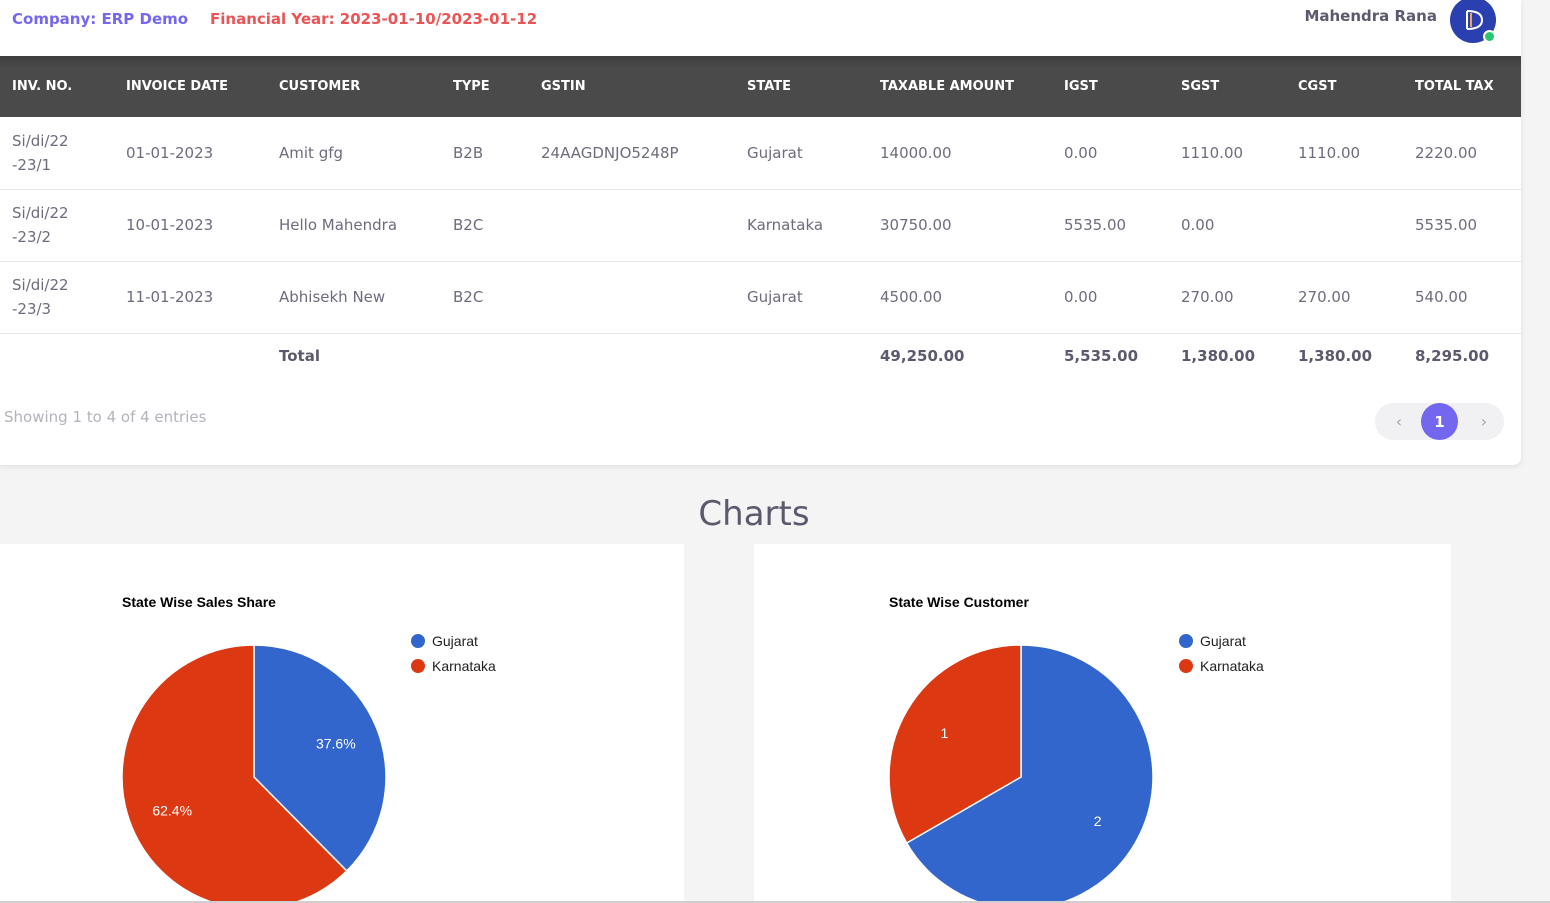  Describe the element at coordinates (1462, 297) in the screenshot. I see `cell-total-tax: 540.00` at that location.